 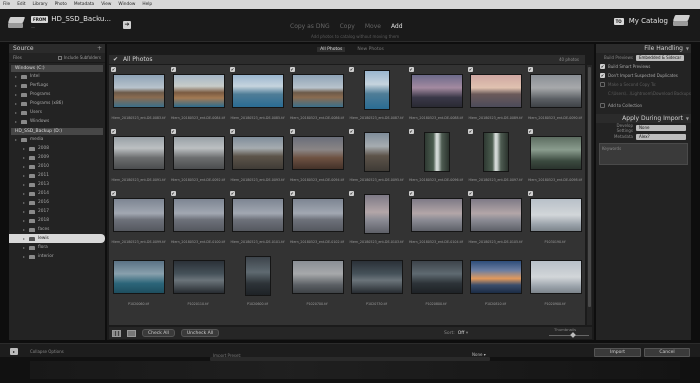 I want to click on folder-item: ▸ Intel, so click(x=57, y=76).